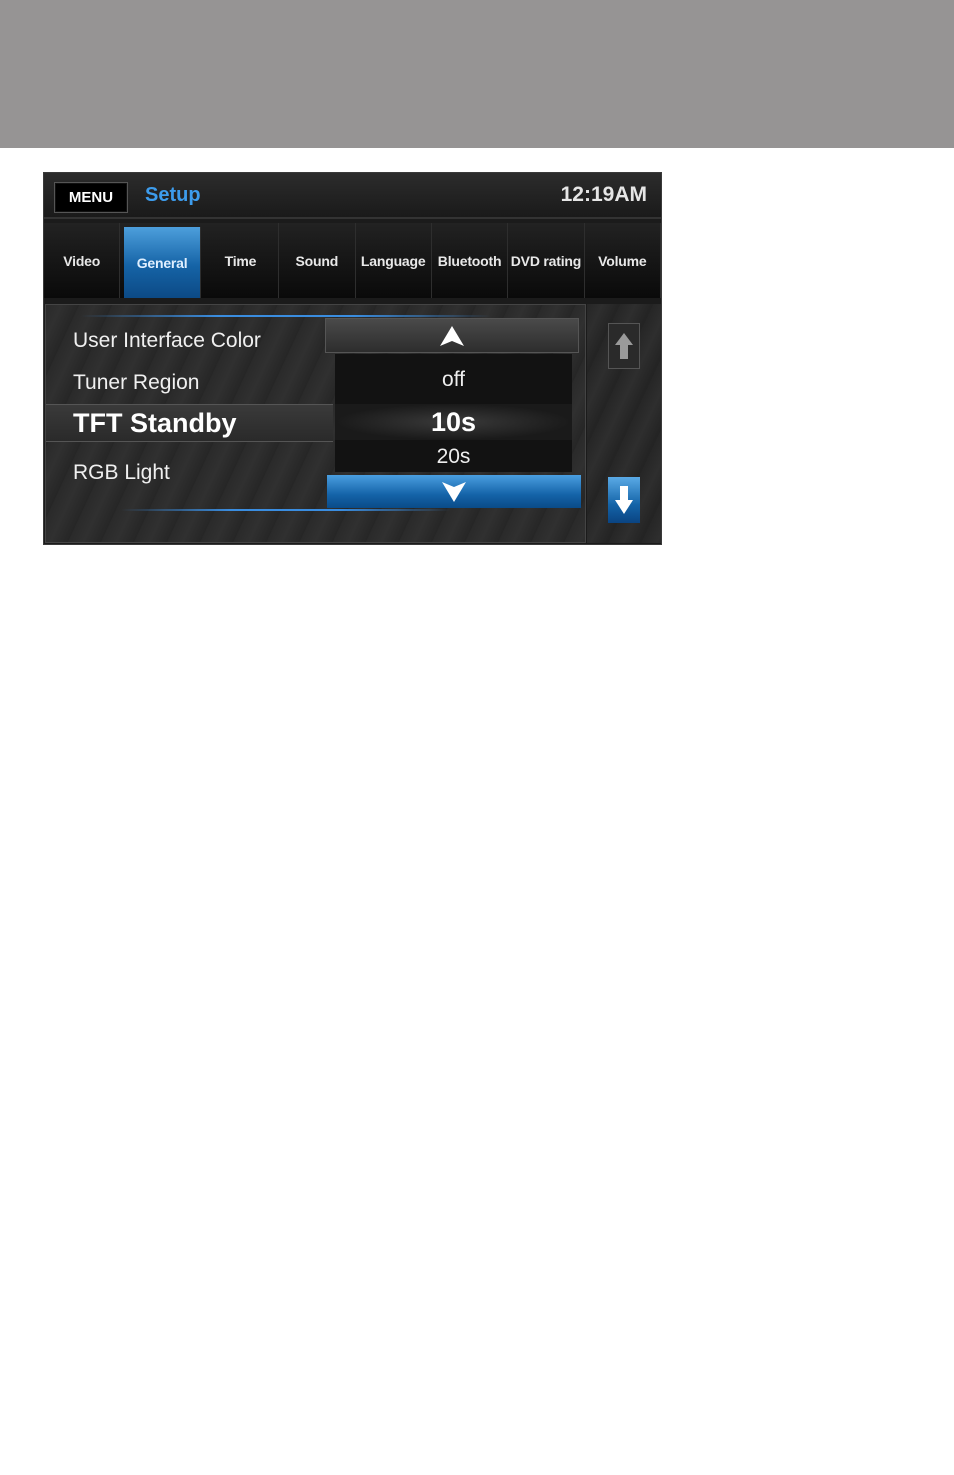 Image resolution: width=954 pixels, height=1475 pixels. What do you see at coordinates (477, 74) in the screenshot?
I see `top-banner` at bounding box center [477, 74].